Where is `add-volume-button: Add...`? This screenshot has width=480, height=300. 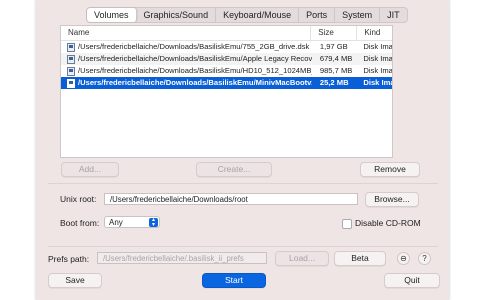
add-volume-button: Add... is located at coordinates (90, 169).